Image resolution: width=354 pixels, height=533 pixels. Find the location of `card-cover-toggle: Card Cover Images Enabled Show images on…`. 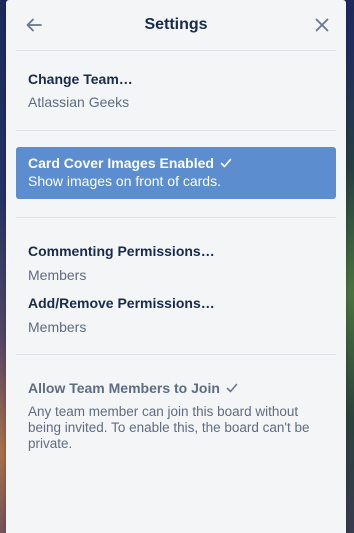

card-cover-toggle: Card Cover Images Enabled Show images on… is located at coordinates (176, 173).